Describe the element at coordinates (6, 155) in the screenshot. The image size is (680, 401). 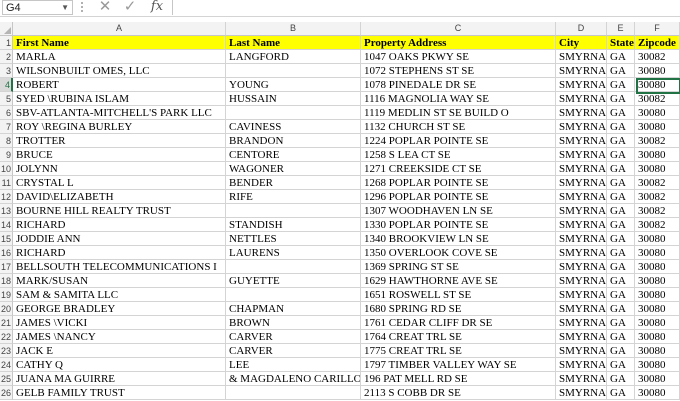
I see `row-header: 9` at that location.